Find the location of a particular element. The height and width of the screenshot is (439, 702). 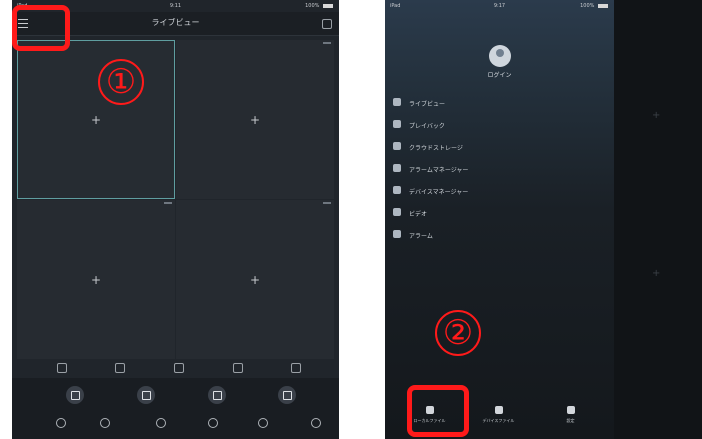

favorite-control-icon is located at coordinates (296, 368).